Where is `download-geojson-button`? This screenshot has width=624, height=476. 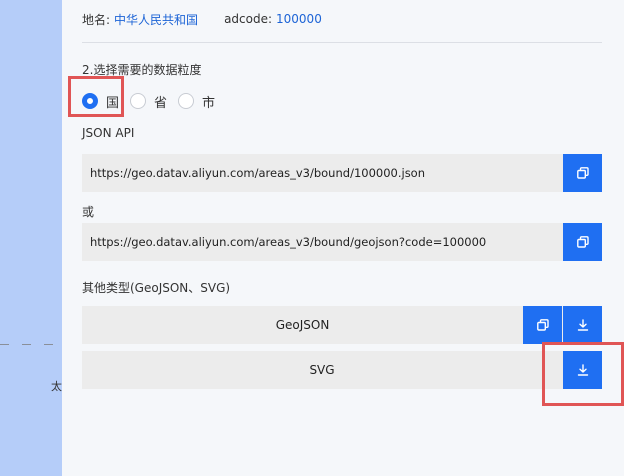 download-geojson-button is located at coordinates (582, 325).